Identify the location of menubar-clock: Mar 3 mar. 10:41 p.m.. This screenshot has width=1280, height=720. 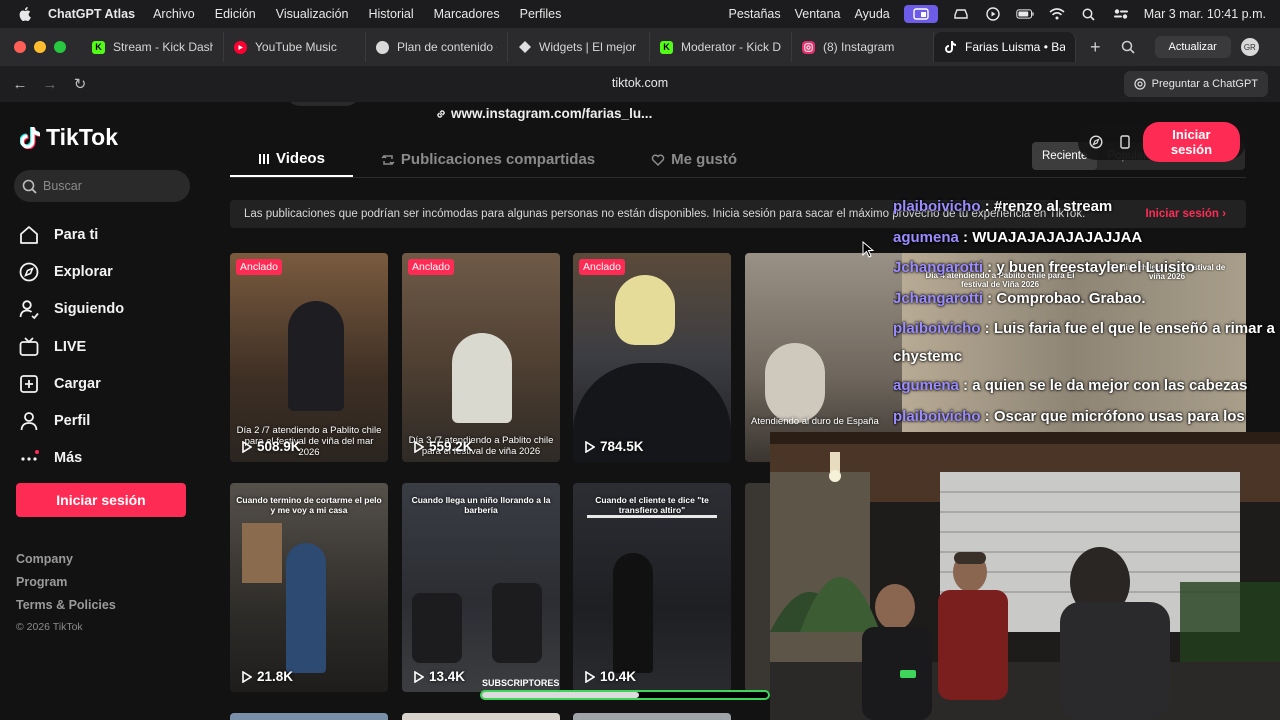
(1205, 14).